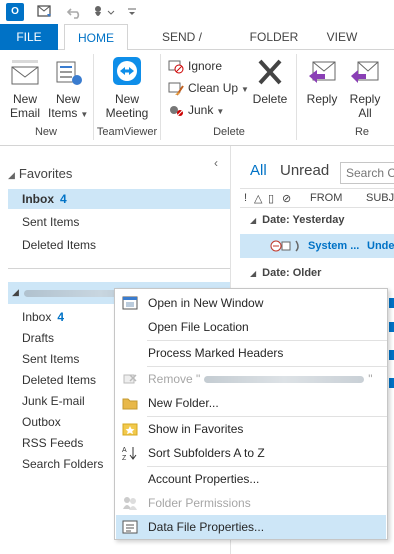 The height and width of the screenshot is (554, 394). I want to click on message-status-icon, so click(284, 246).